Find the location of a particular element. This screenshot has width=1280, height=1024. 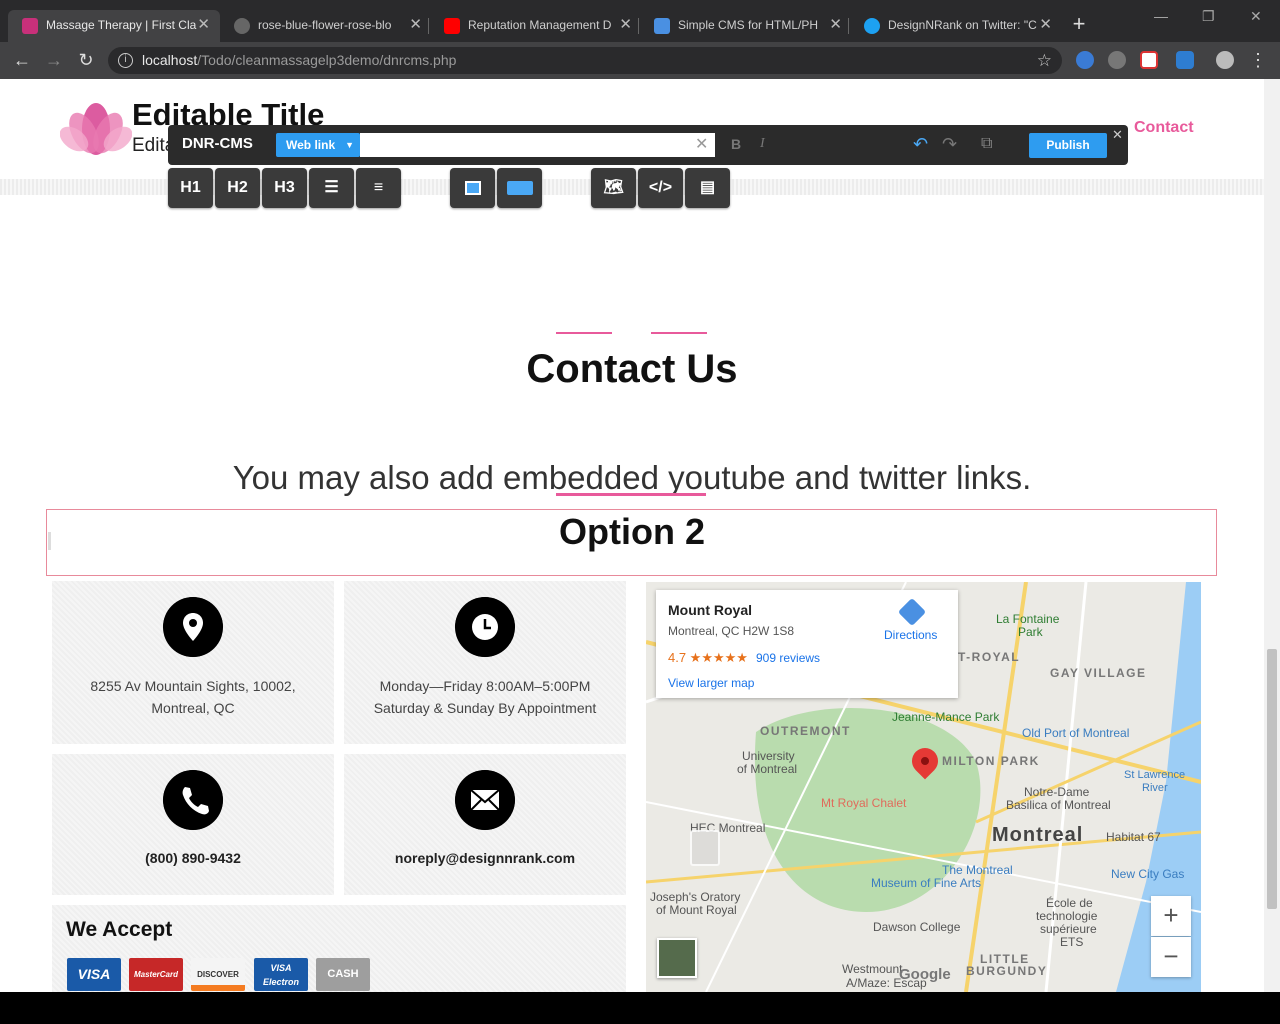

undo-icon: ↶ is located at coordinates (920, 144).